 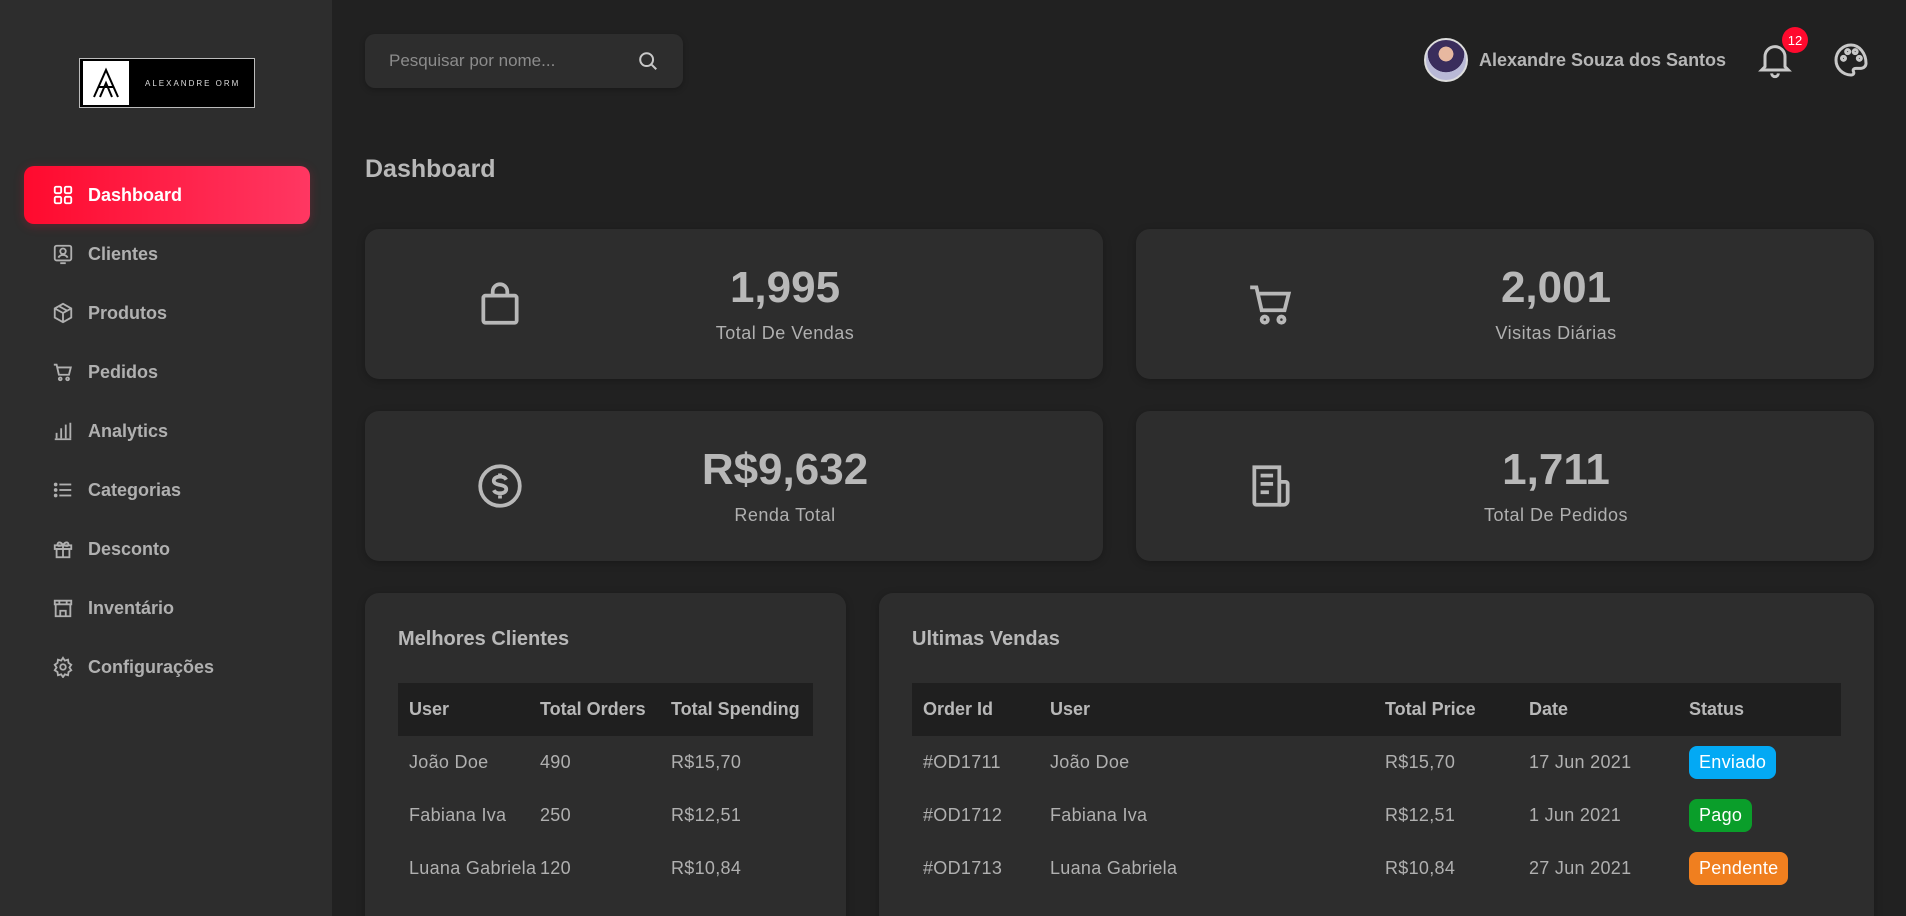 I want to click on gear-icon, so click(x=63, y=667).